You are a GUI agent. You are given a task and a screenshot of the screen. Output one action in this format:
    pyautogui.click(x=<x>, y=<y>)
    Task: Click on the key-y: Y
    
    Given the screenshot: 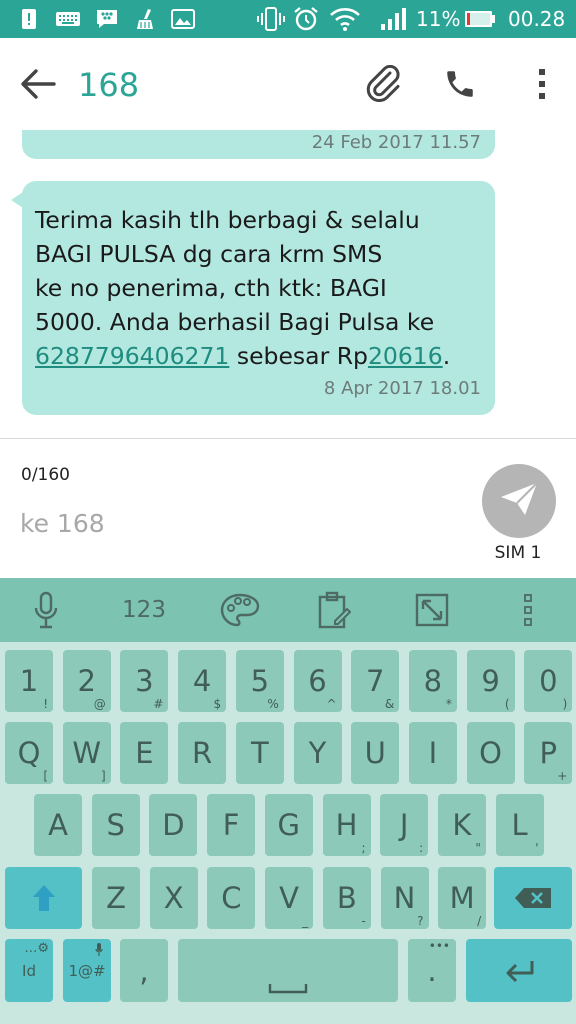 What is the action you would take?
    pyautogui.click(x=317, y=753)
    